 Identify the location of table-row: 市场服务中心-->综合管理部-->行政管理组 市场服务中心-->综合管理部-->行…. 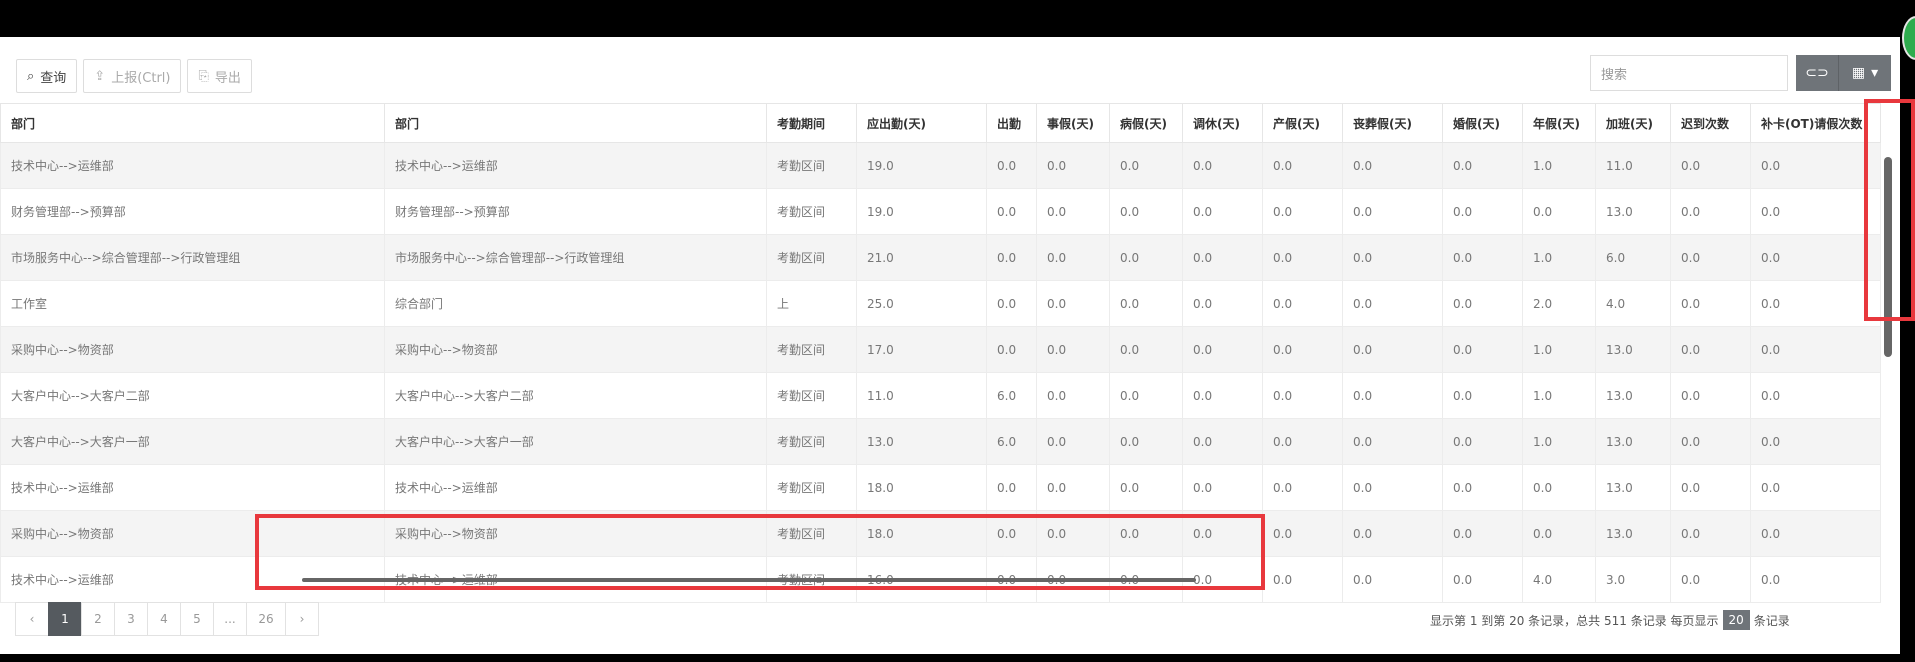
(940, 257).